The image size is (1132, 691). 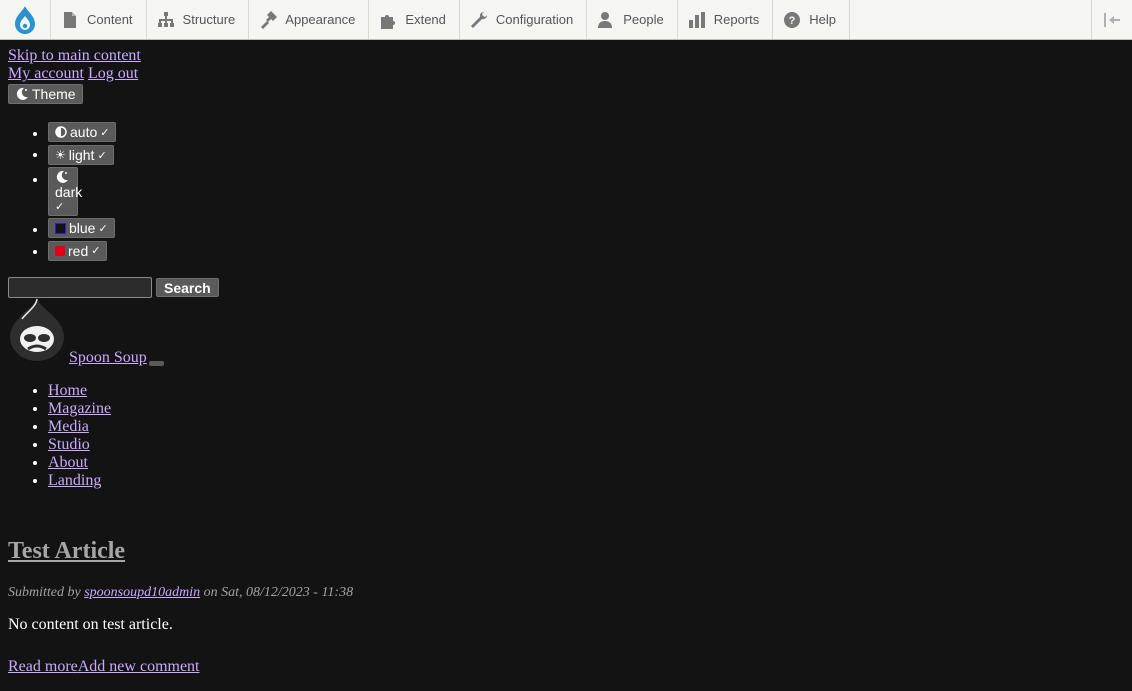 I want to click on toolbar-item-reports: Reports, so click(x=726, y=19).